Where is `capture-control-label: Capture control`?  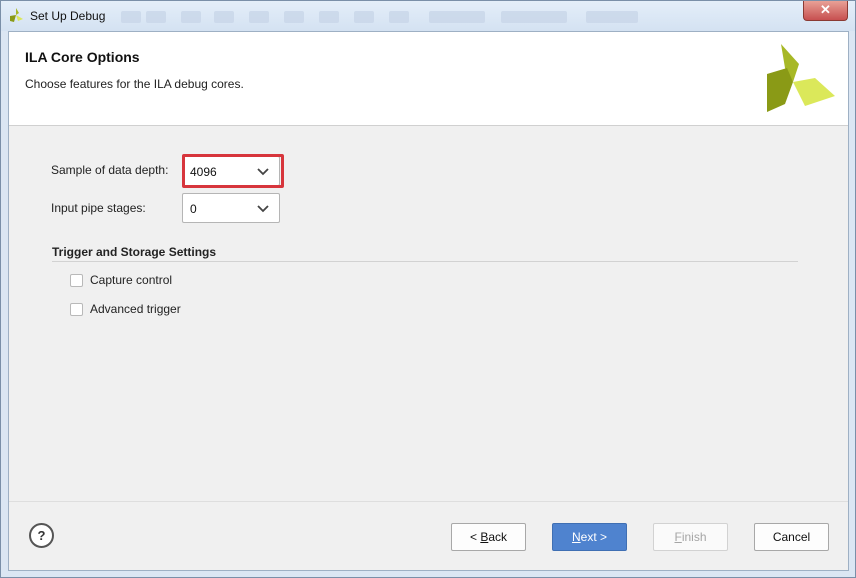 capture-control-label: Capture control is located at coordinates (131, 280).